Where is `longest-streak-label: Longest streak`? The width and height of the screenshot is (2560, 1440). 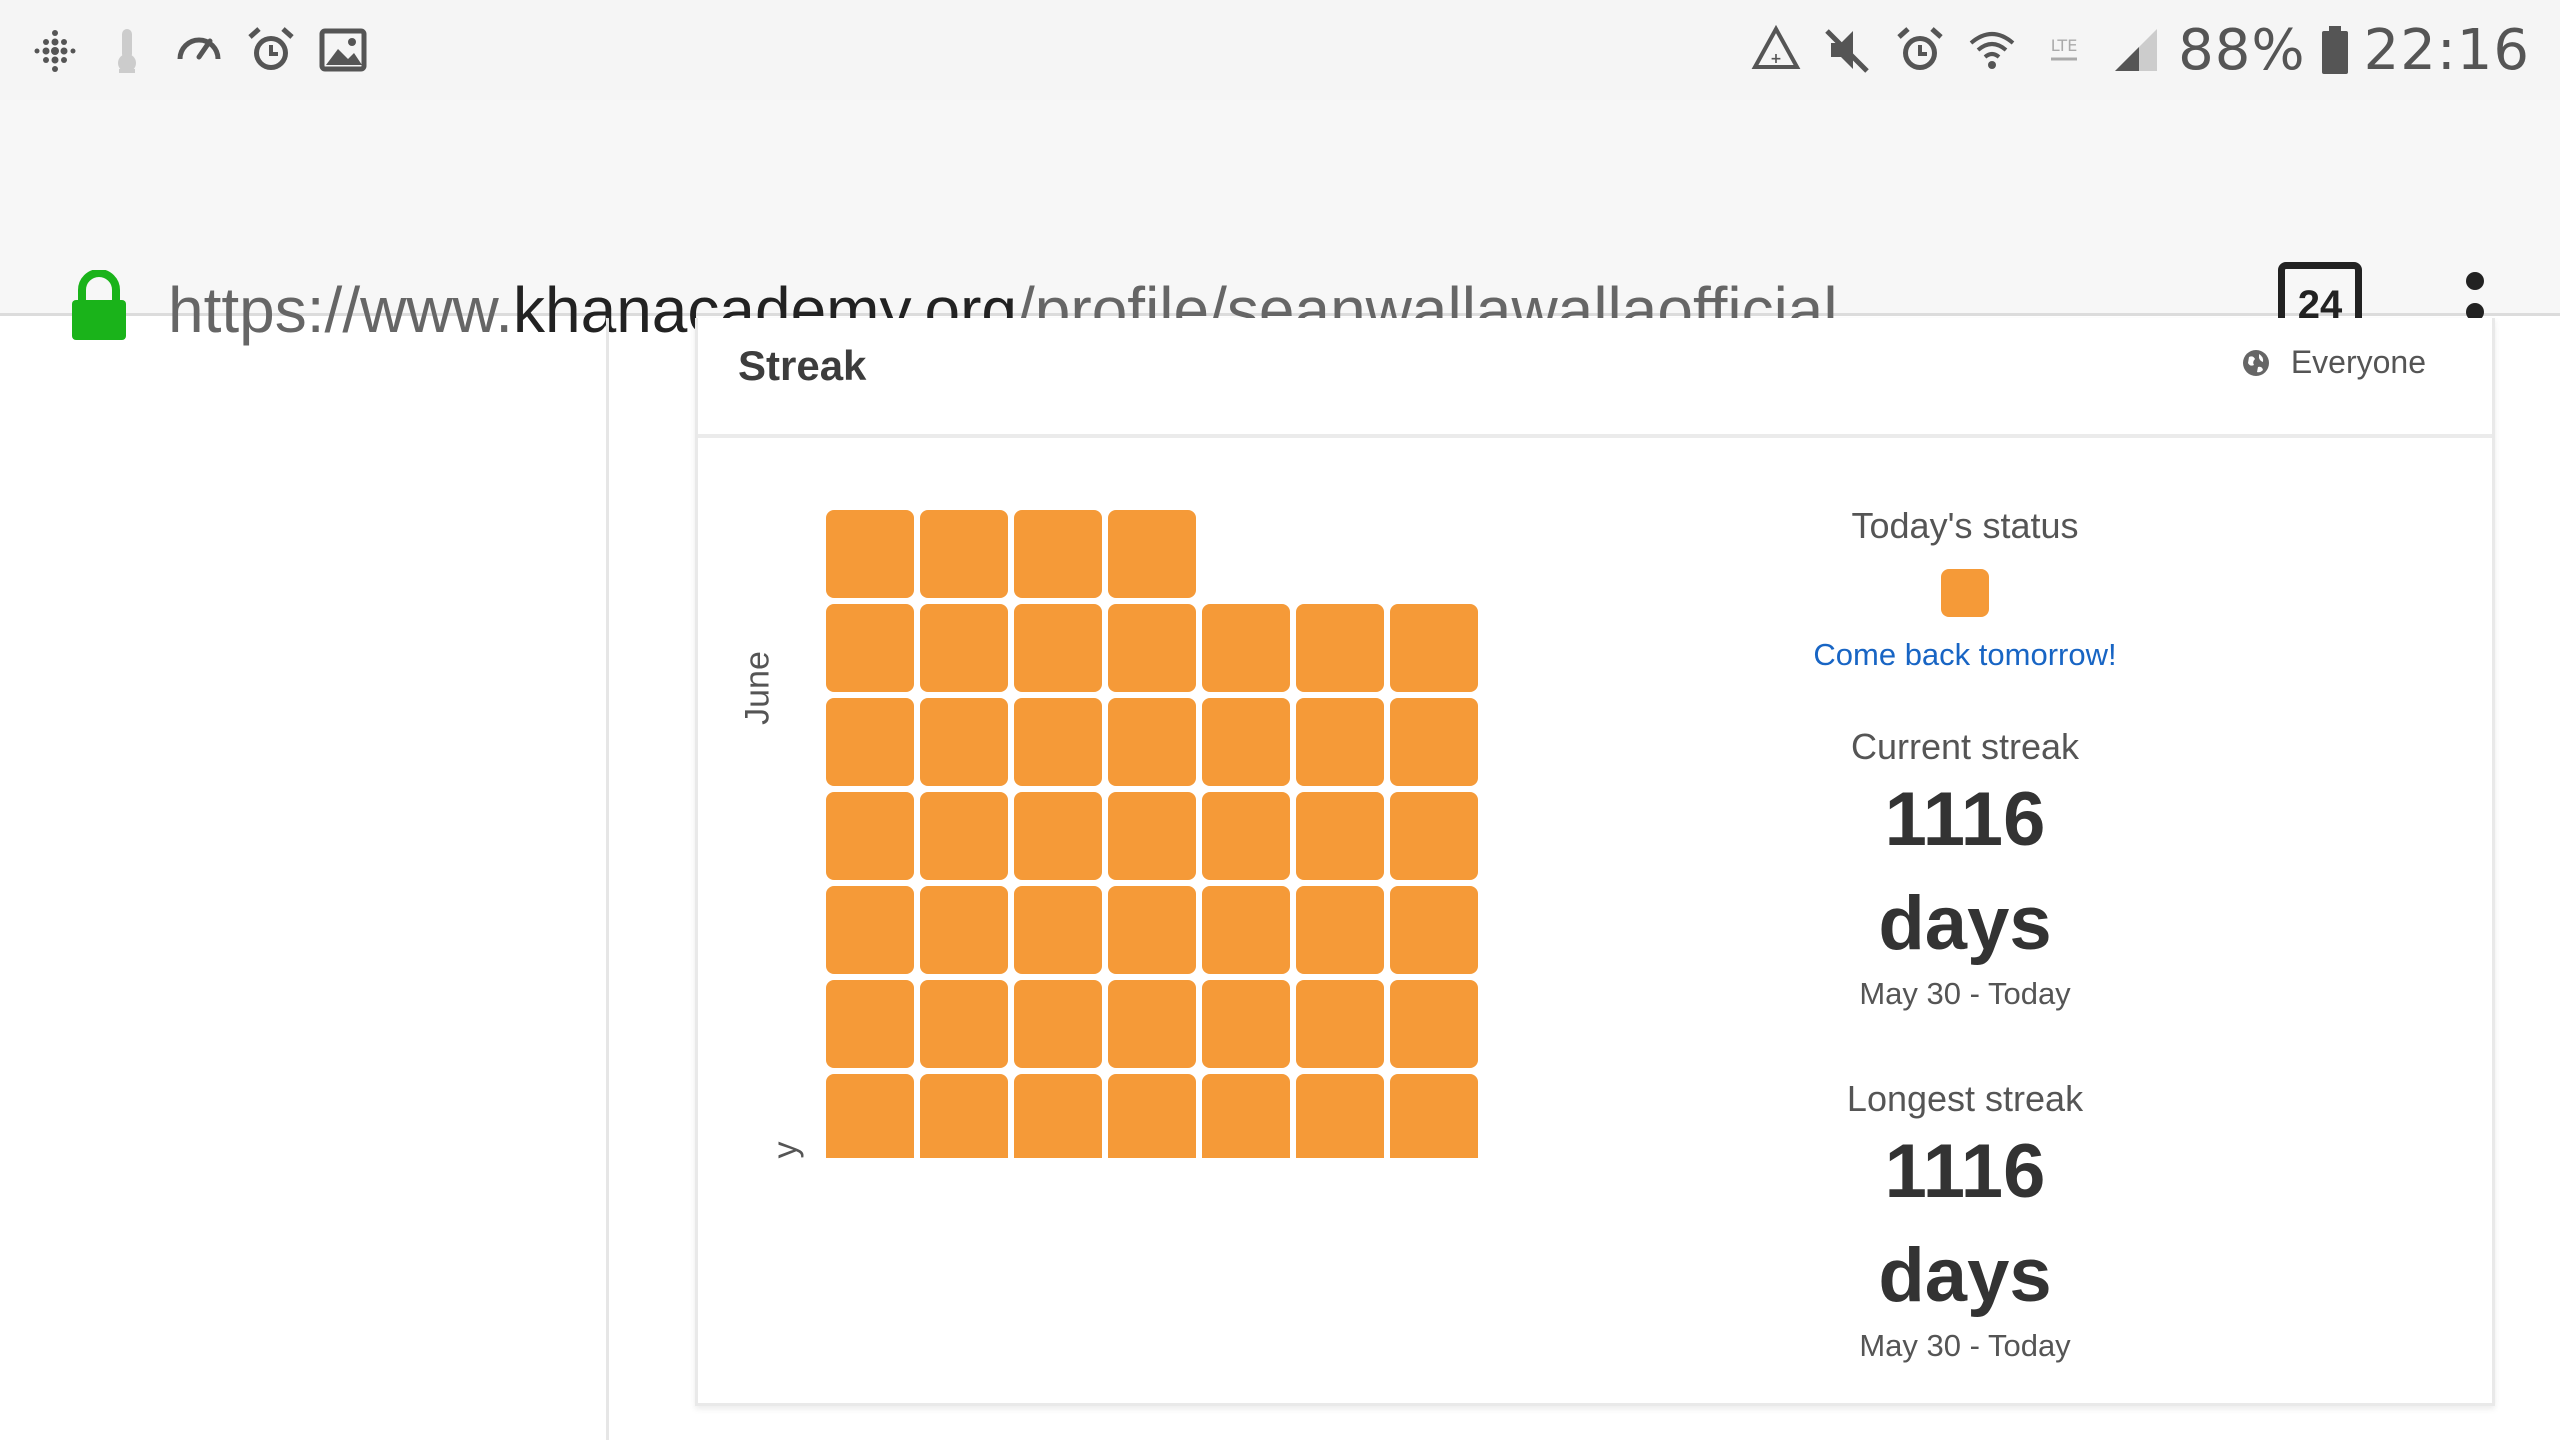
longest-streak-label: Longest streak is located at coordinates (1965, 1098).